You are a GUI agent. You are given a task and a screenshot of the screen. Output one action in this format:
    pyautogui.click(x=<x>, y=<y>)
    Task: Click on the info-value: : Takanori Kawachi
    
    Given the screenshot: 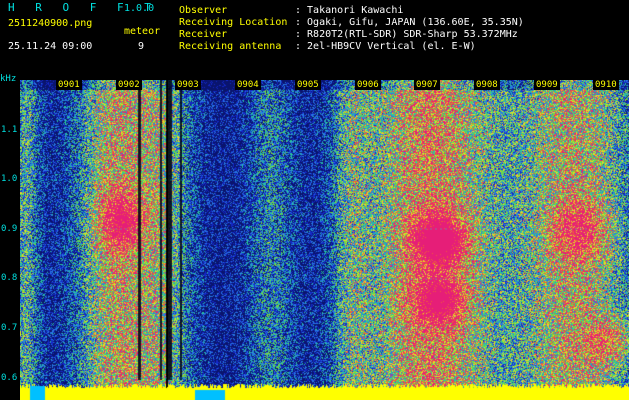 What is the action you would take?
    pyautogui.click(x=349, y=10)
    